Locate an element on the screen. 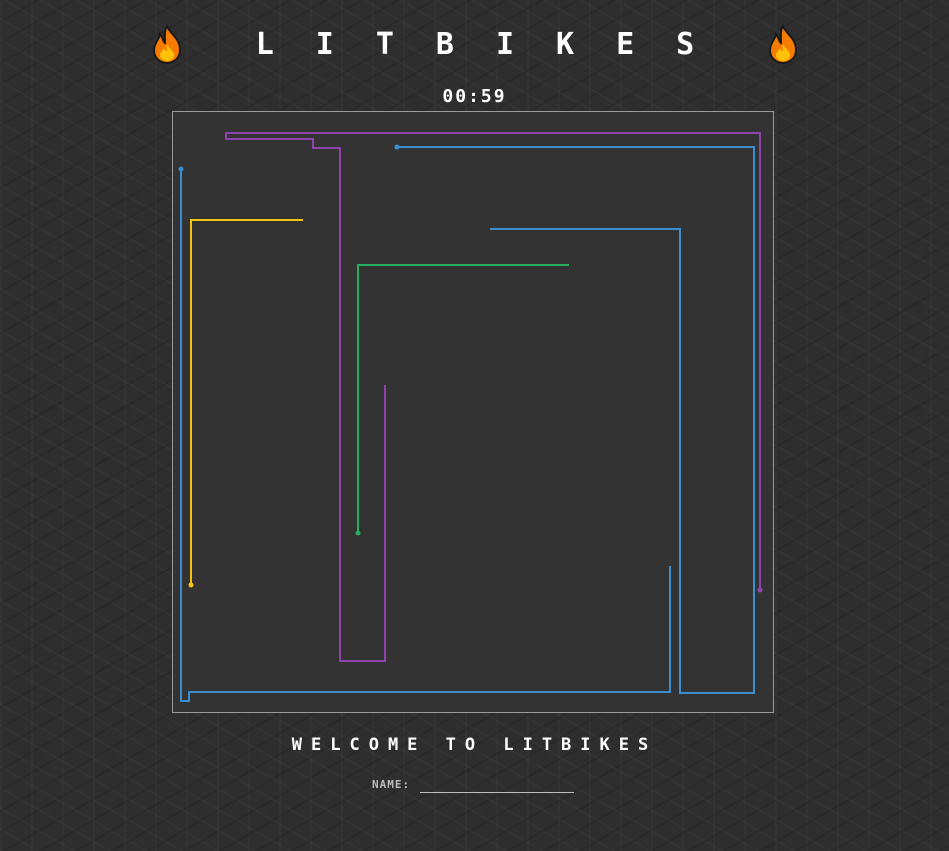 The height and width of the screenshot is (851, 949). page-title: LITBIKES is located at coordinates (496, 44).